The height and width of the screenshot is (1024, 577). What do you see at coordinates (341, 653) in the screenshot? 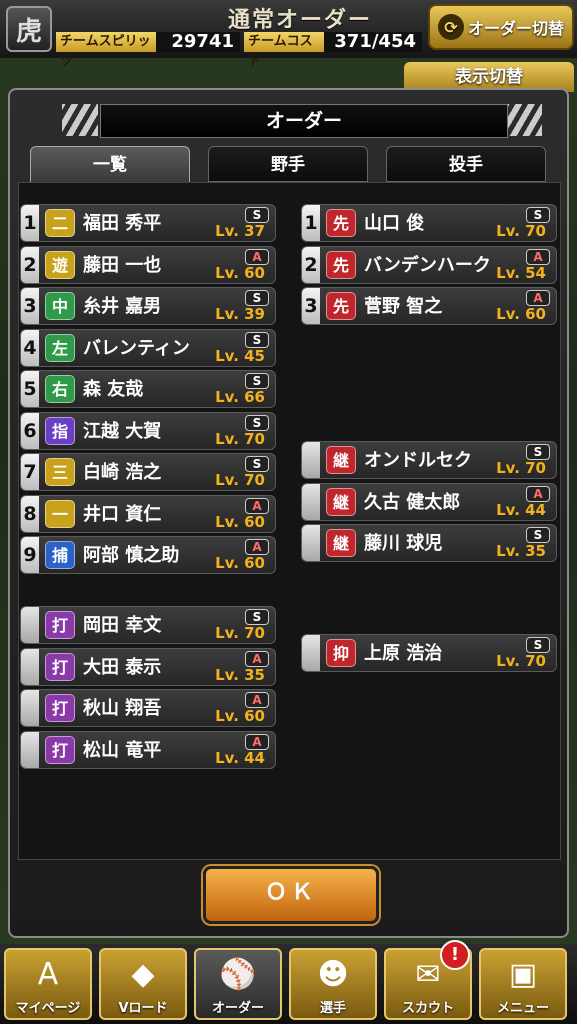
I see `position-badge: 抑` at bounding box center [341, 653].